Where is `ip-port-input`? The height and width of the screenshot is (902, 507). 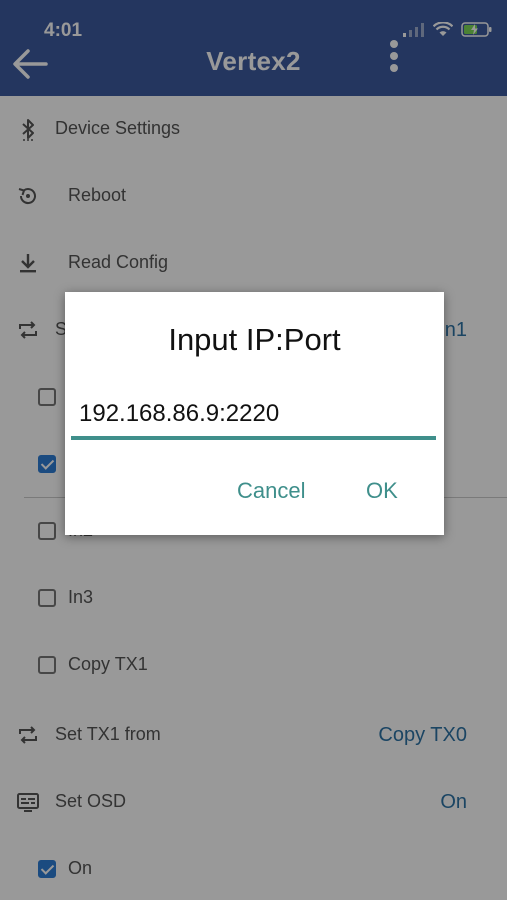 ip-port-input is located at coordinates (253, 416).